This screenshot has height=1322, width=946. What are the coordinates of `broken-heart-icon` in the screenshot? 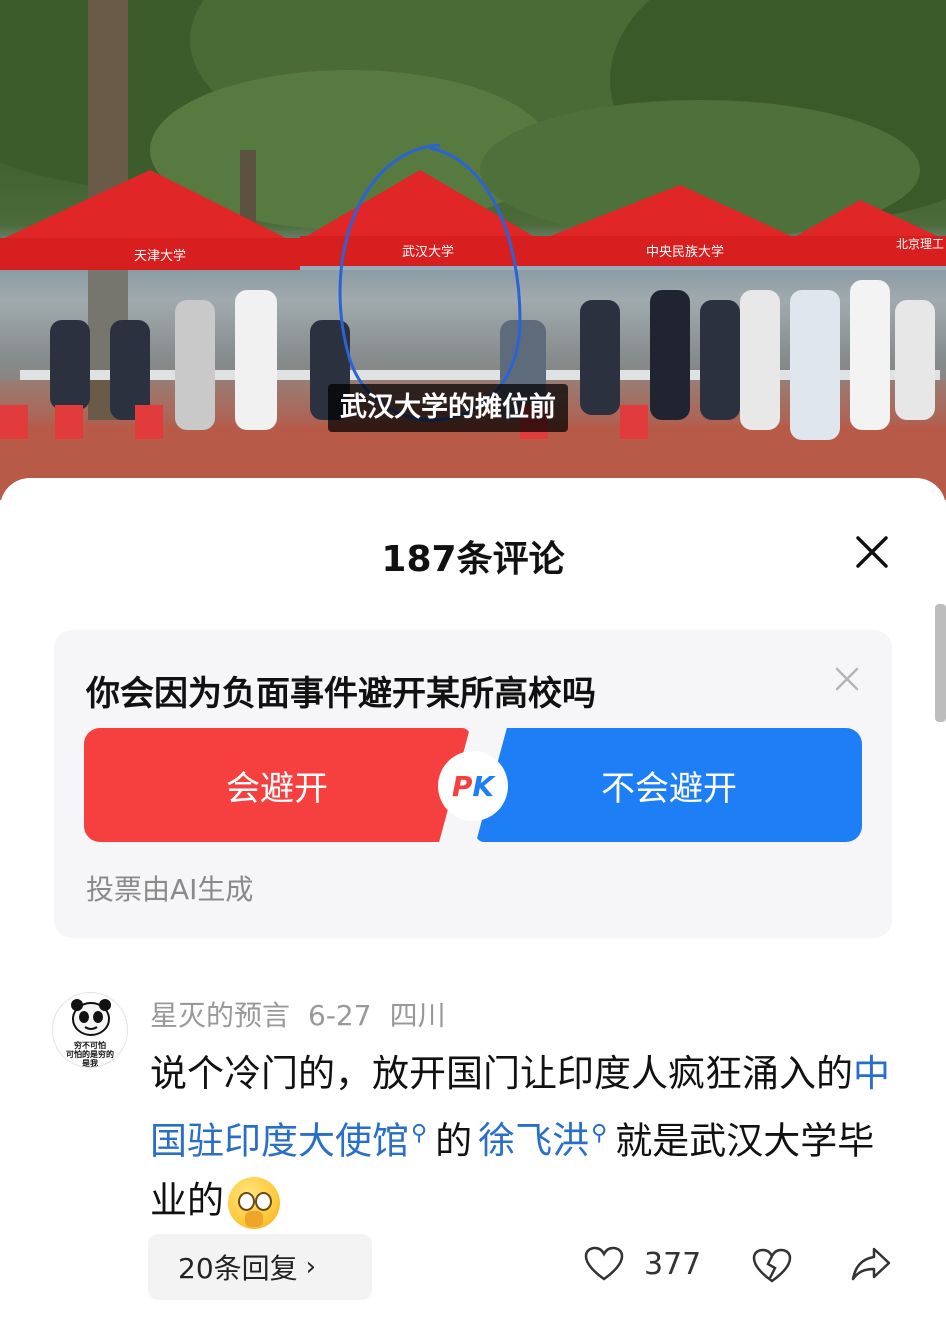 It's located at (772, 1265).